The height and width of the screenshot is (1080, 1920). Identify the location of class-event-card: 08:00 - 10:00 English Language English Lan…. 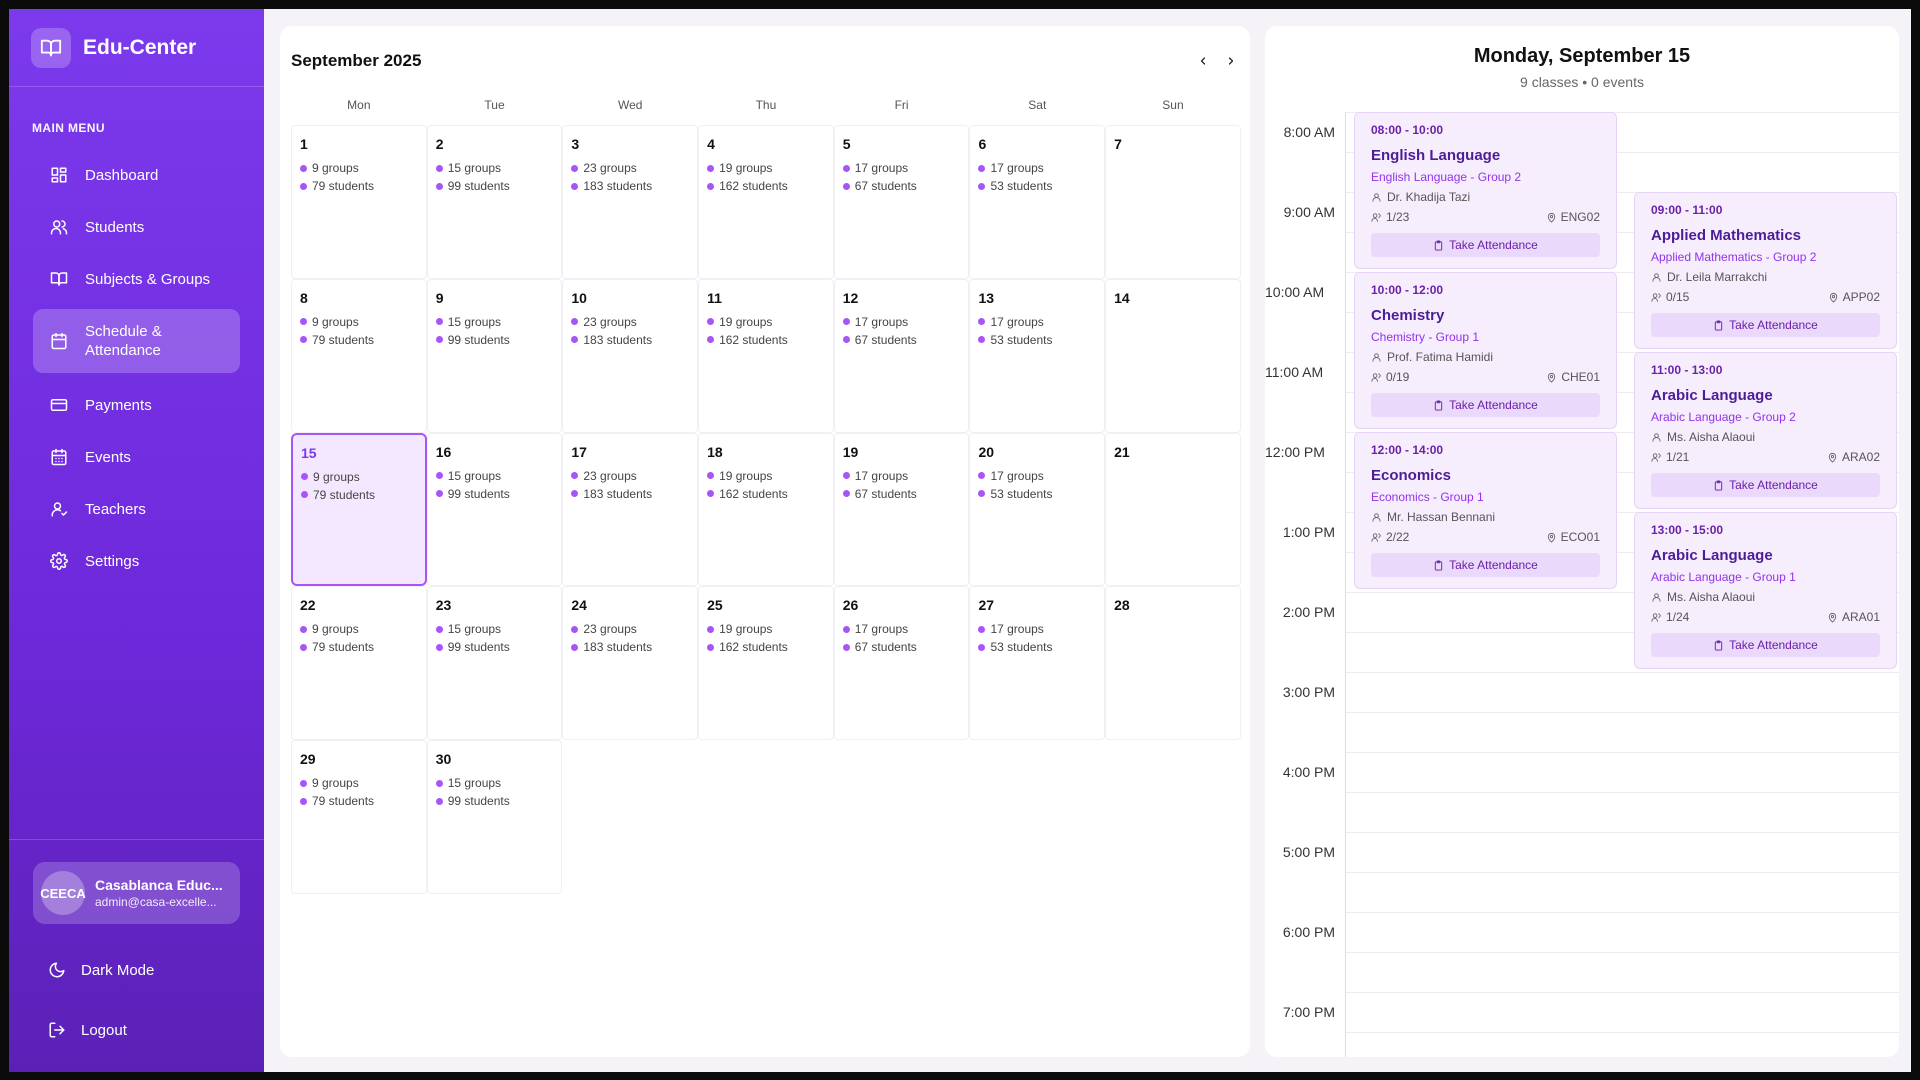
(1485, 190).